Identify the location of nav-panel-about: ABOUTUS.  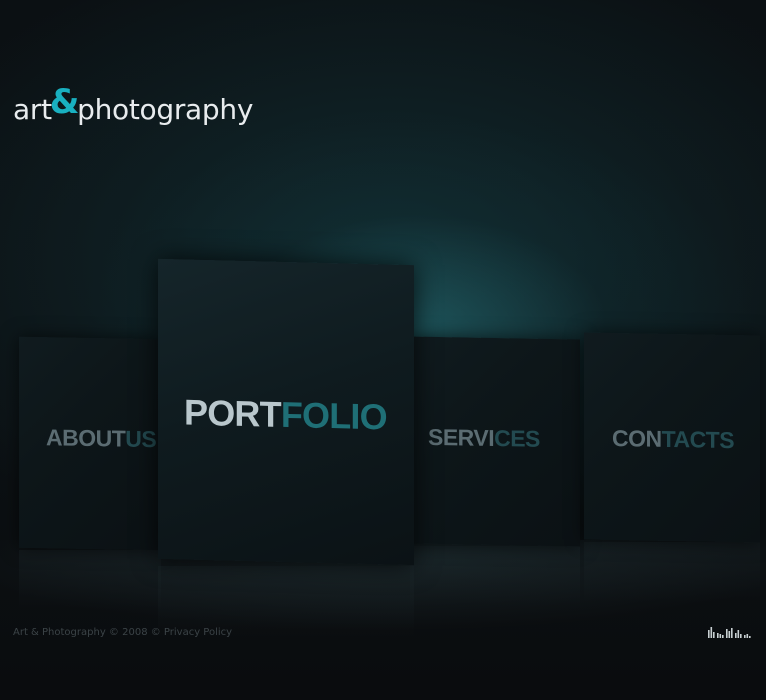
(90, 443).